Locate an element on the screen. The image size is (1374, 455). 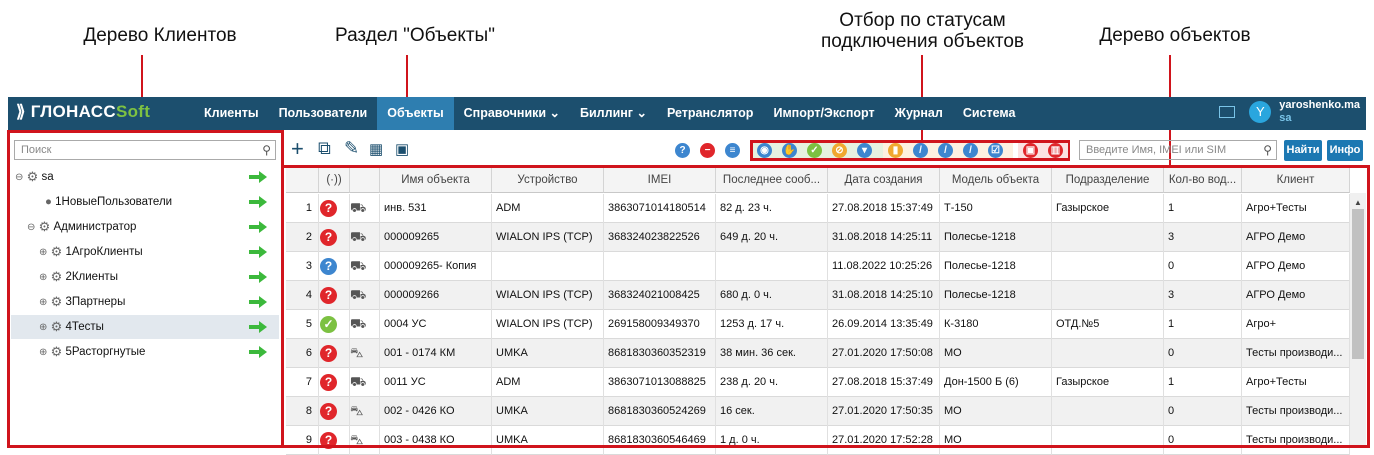
checklist-status-icon: ☑ is located at coordinates (995, 150).